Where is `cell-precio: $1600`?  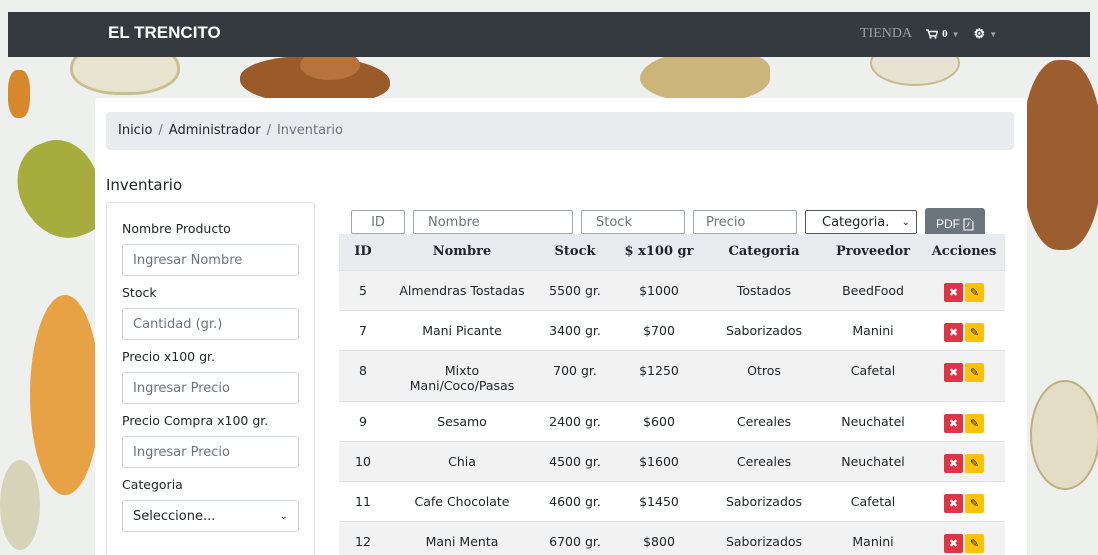 cell-precio: $1600 is located at coordinates (659, 460).